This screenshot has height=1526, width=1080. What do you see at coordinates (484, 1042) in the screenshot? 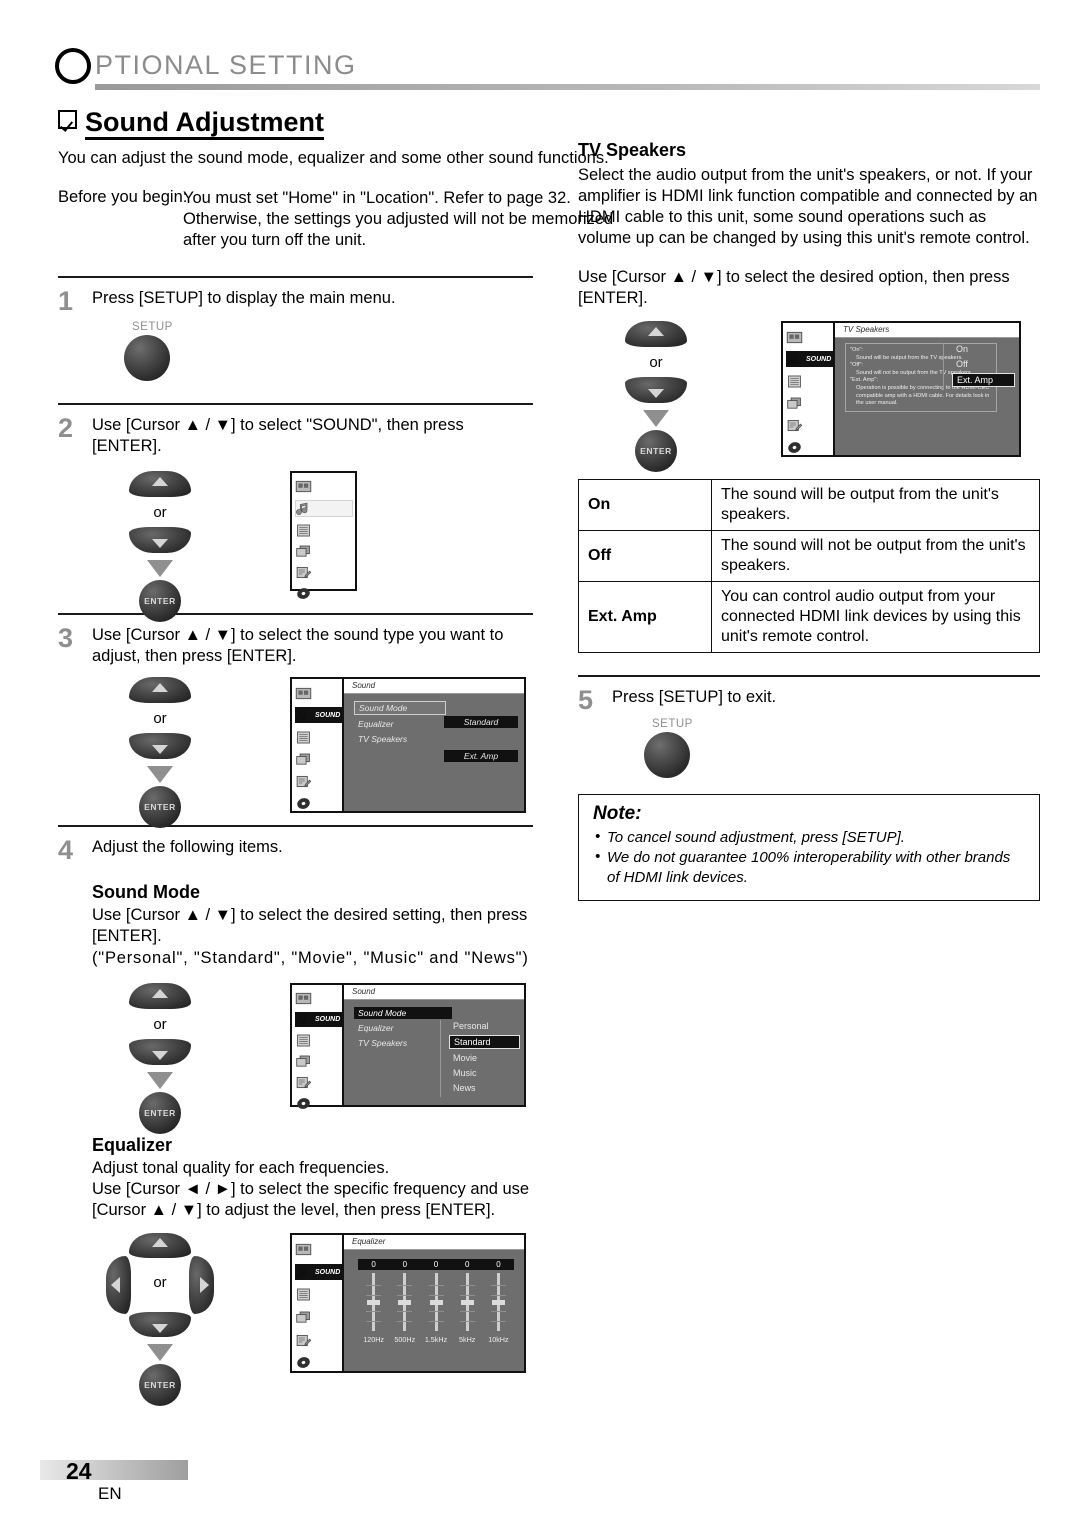
I see `osd-option-standard: Standard` at bounding box center [484, 1042].